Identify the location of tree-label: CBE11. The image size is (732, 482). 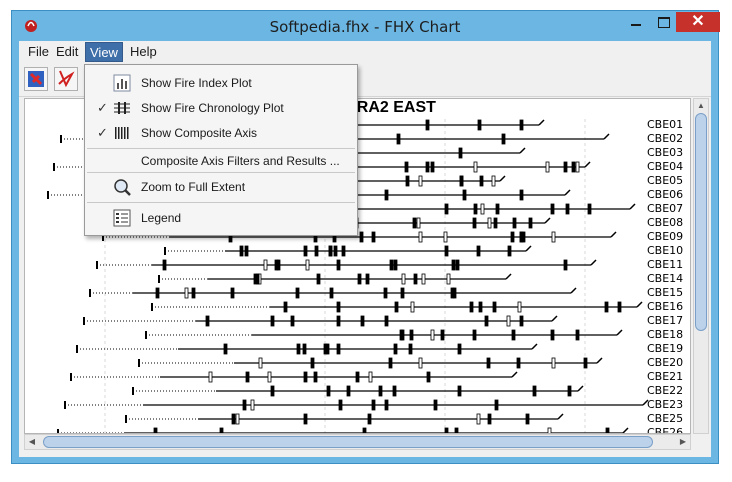
(665, 264).